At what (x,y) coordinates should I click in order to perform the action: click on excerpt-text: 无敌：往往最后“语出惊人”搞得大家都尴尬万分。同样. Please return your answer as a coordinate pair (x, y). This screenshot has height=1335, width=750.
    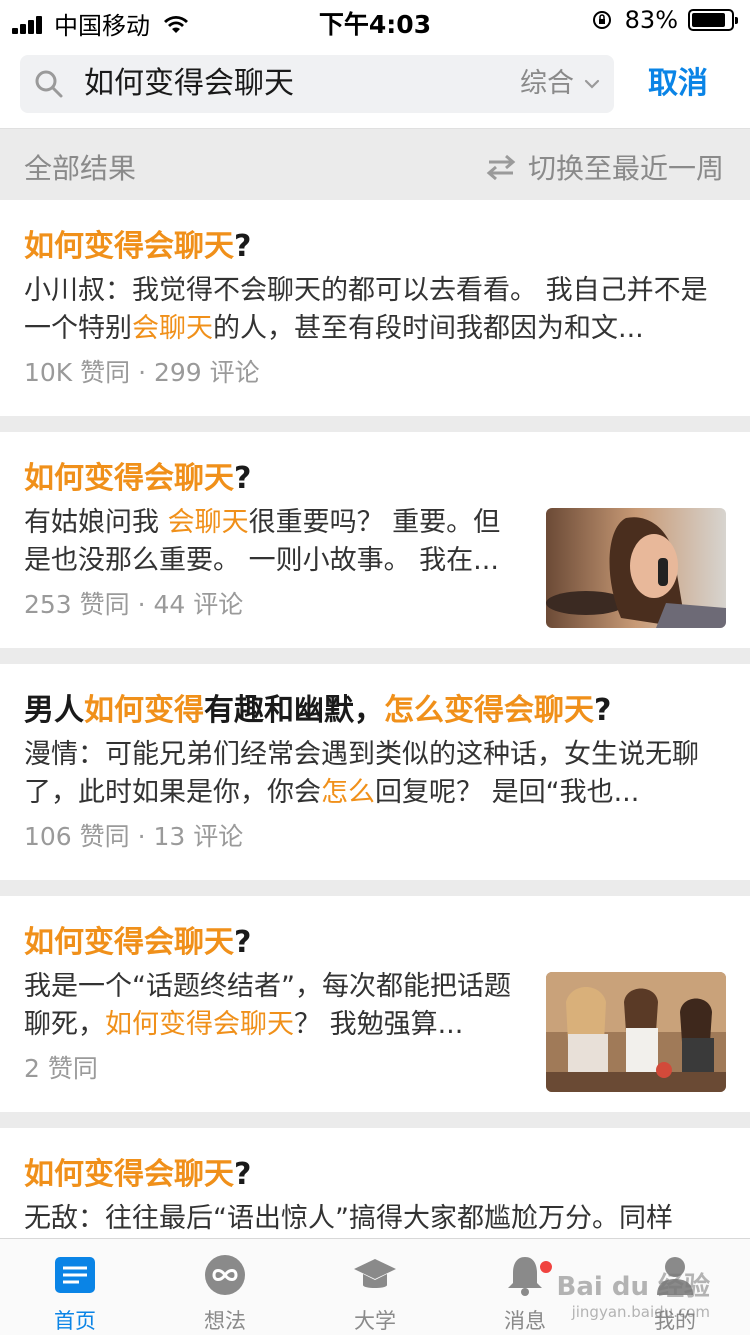
    Looking at the image, I should click on (348, 1218).